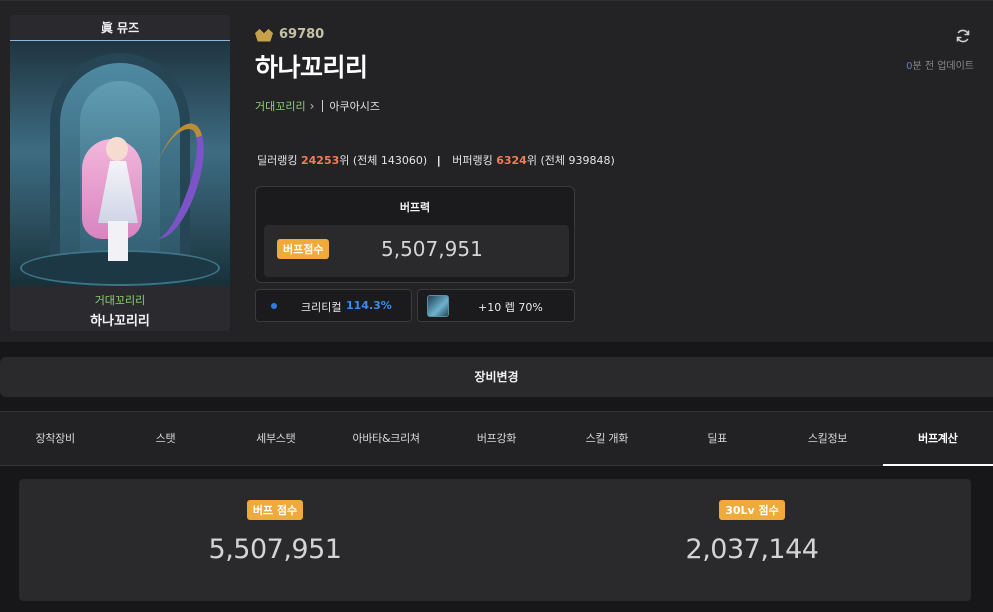 The width and height of the screenshot is (993, 612). Describe the element at coordinates (275, 549) in the screenshot. I see `summary-buff-value: 5,507,951` at that location.